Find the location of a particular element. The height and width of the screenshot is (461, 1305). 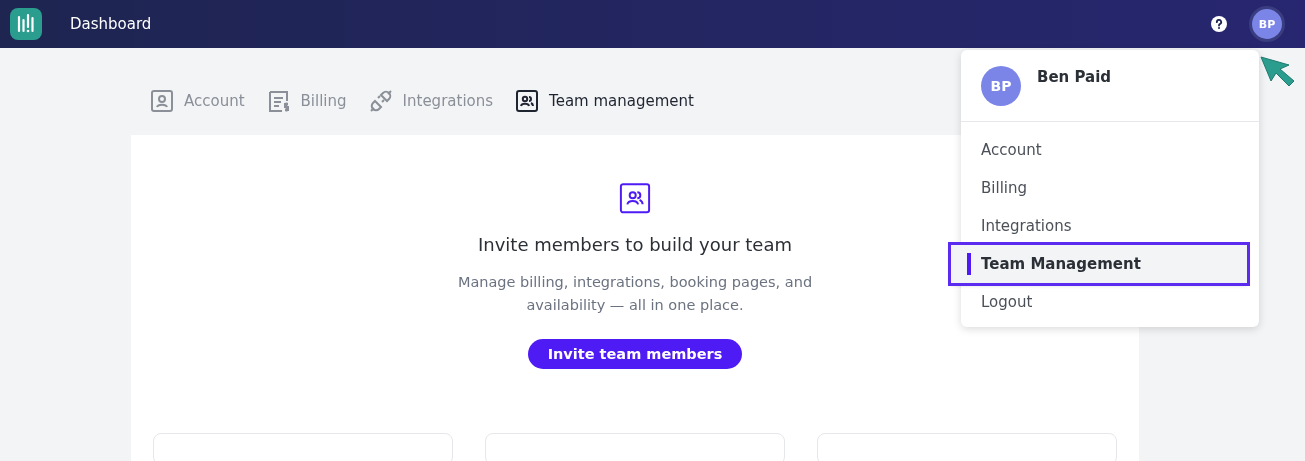

user-name: Ben Paid is located at coordinates (1074, 77).